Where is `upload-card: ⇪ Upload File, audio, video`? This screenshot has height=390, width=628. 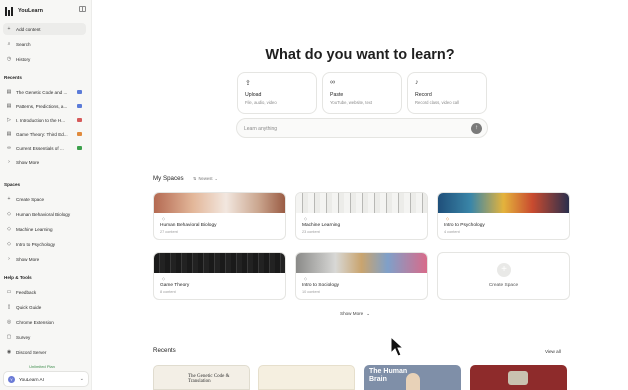 upload-card: ⇪ Upload File, audio, video is located at coordinates (277, 93).